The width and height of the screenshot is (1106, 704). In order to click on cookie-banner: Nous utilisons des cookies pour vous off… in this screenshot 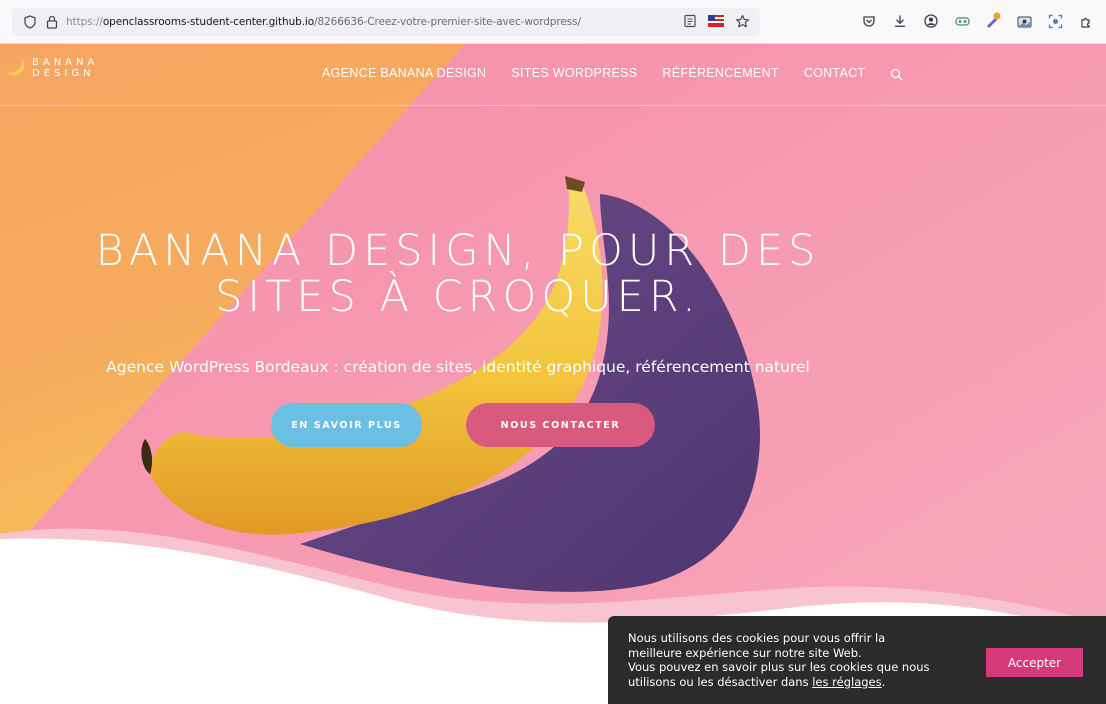, I will do `click(857, 660)`.